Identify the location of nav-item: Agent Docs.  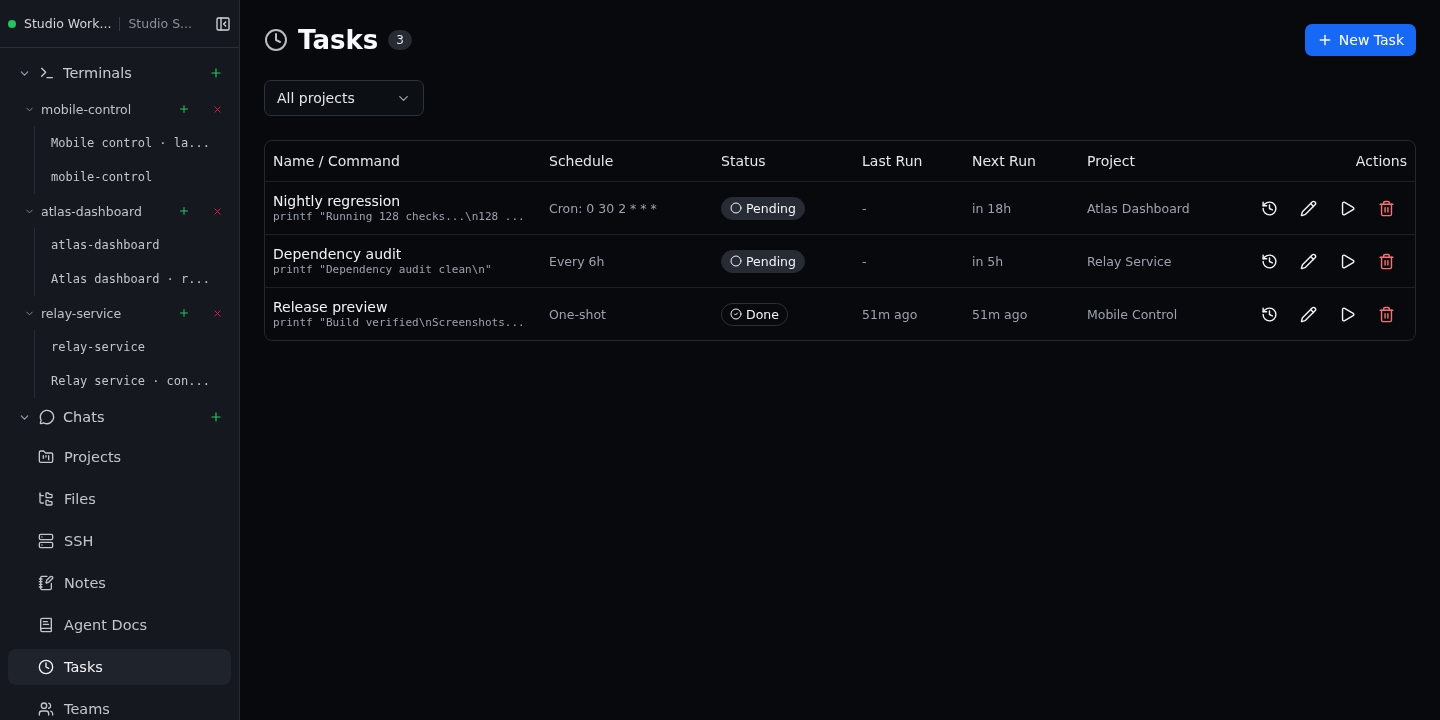
(119, 625).